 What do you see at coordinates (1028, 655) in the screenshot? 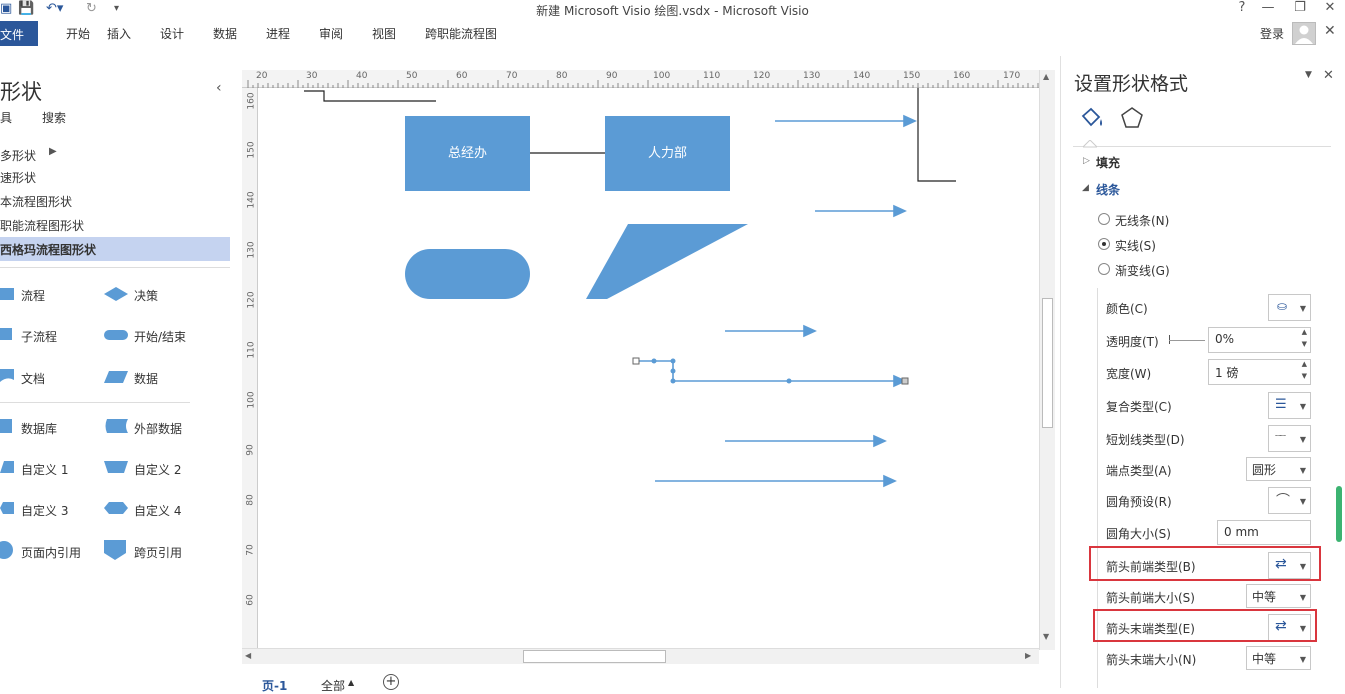
I see `scroll-right-icon: ▶` at bounding box center [1028, 655].